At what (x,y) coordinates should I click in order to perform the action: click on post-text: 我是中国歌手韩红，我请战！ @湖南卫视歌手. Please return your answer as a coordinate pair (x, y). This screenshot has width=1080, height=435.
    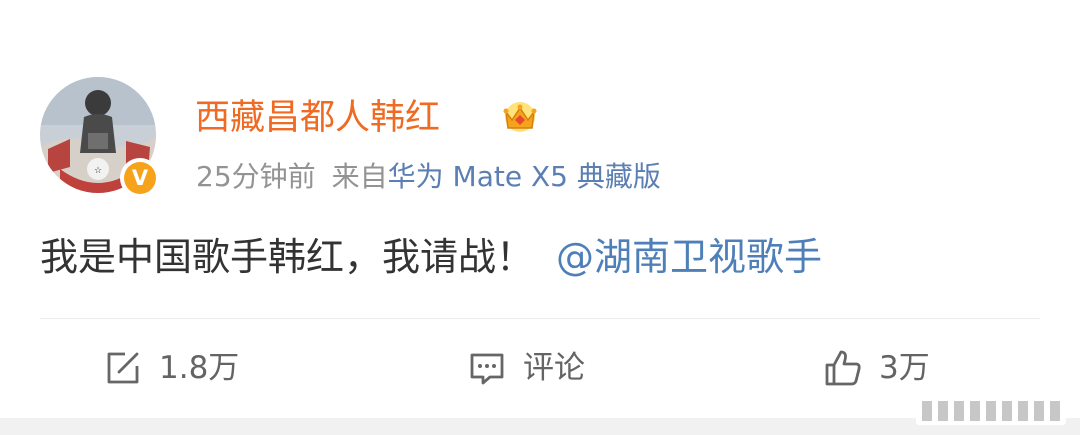
    Looking at the image, I should click on (431, 257).